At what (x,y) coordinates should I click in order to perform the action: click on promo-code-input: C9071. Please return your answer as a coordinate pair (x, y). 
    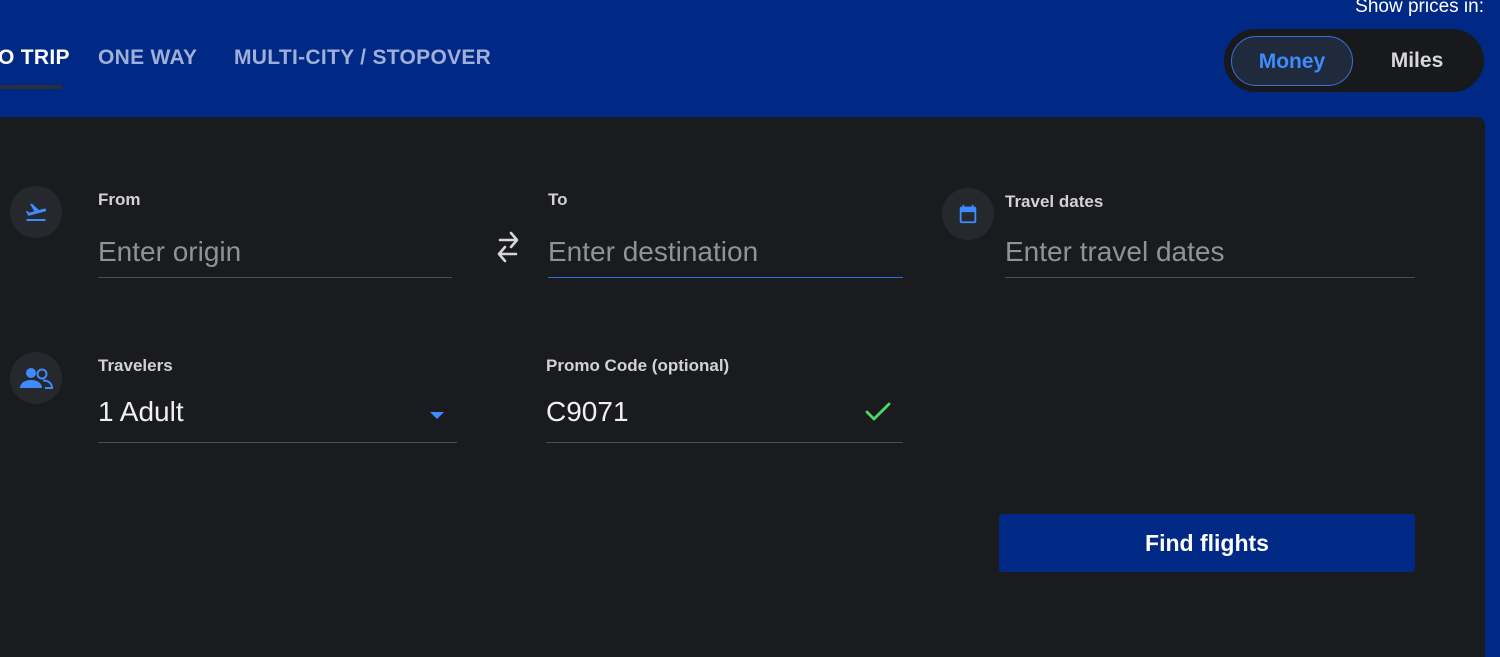
    Looking at the image, I should click on (587, 412).